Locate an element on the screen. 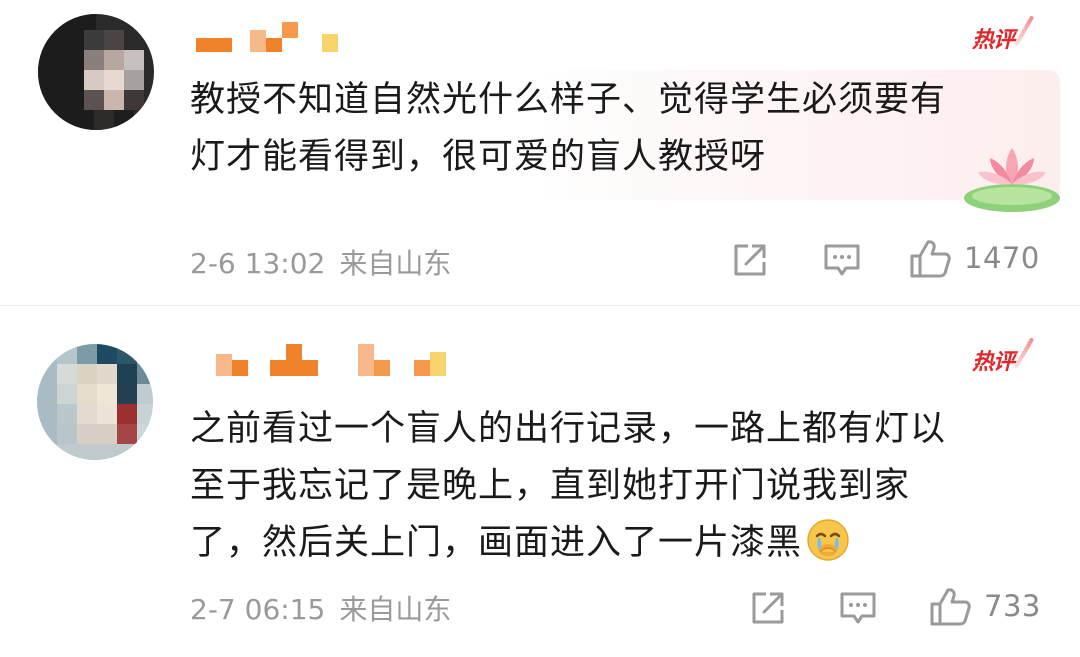  lotus-sticker-icon is located at coordinates (1012, 178).